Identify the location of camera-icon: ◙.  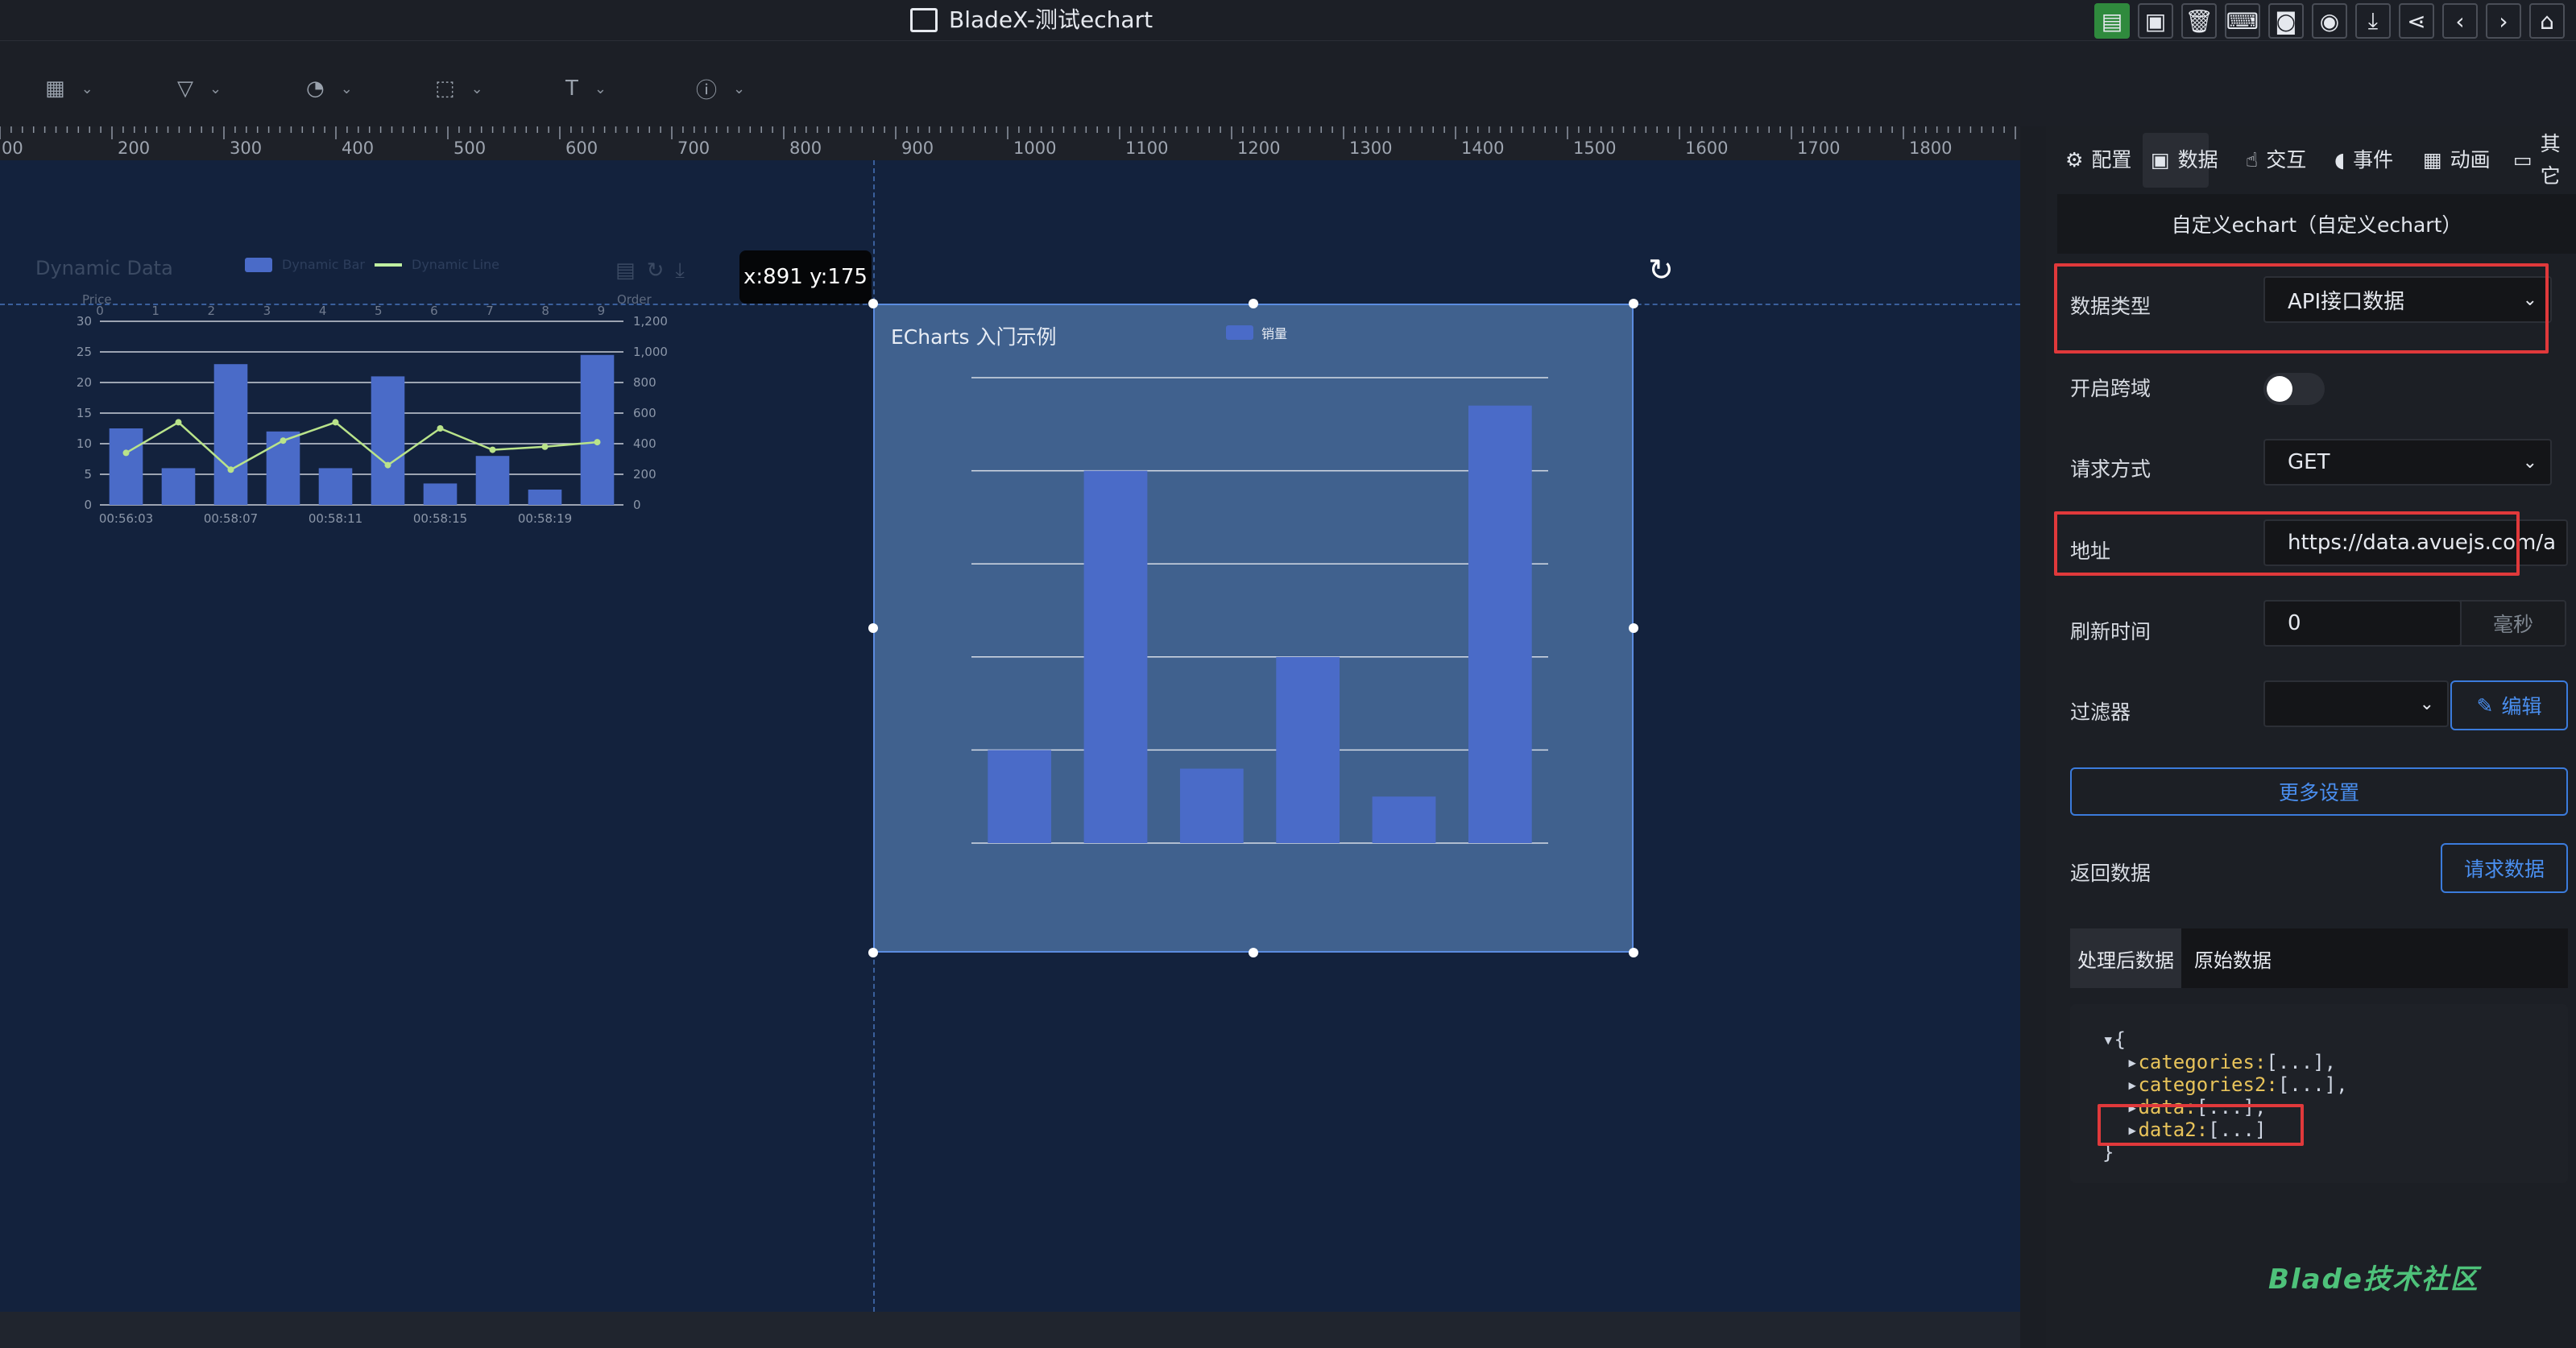
(2286, 21).